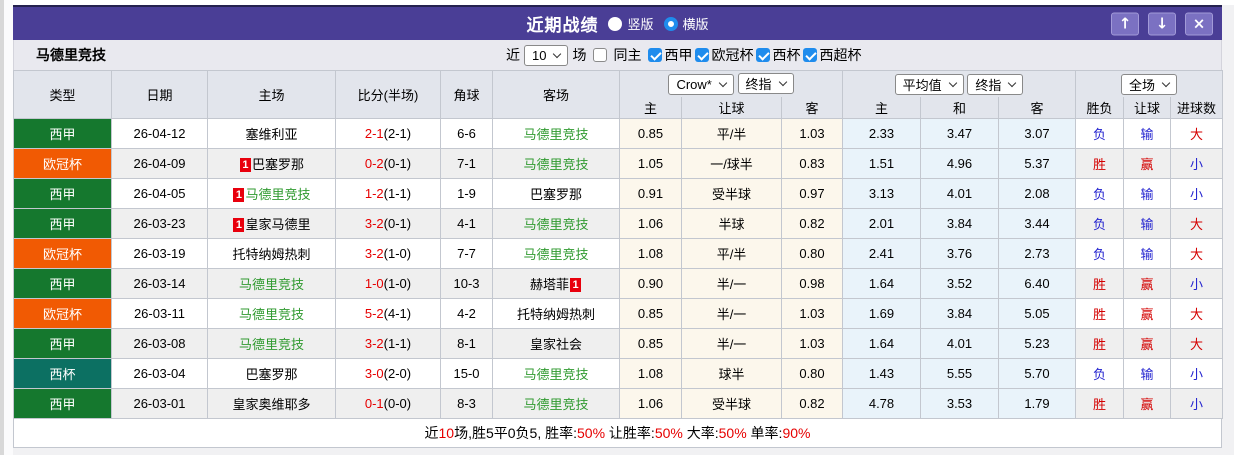 The height and width of the screenshot is (455, 1234). What do you see at coordinates (724, 55) in the screenshot?
I see `league-filter-item: 欧冠杯` at bounding box center [724, 55].